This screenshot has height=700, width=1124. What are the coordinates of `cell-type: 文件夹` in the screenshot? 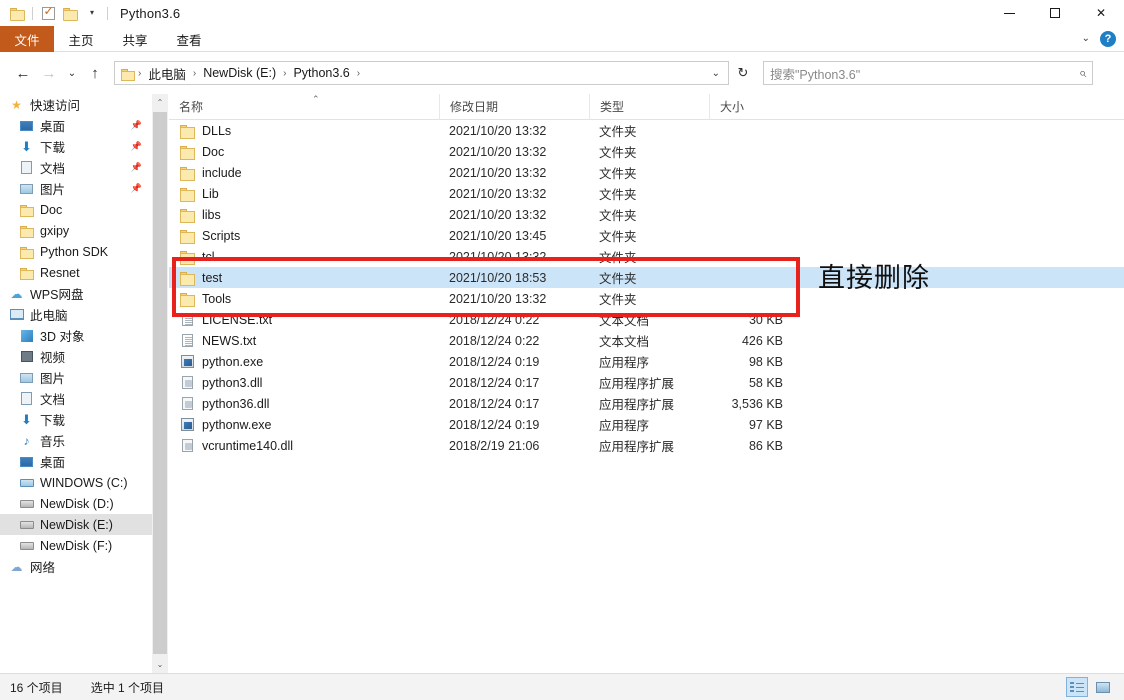 It's located at (618, 174).